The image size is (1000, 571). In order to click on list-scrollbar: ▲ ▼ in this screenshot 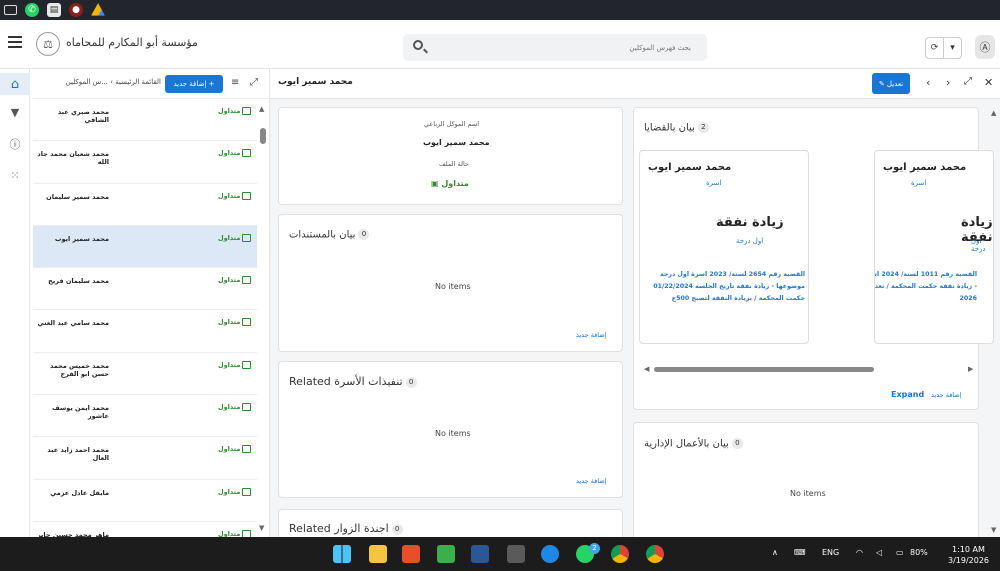, I will do `click(263, 320)`.